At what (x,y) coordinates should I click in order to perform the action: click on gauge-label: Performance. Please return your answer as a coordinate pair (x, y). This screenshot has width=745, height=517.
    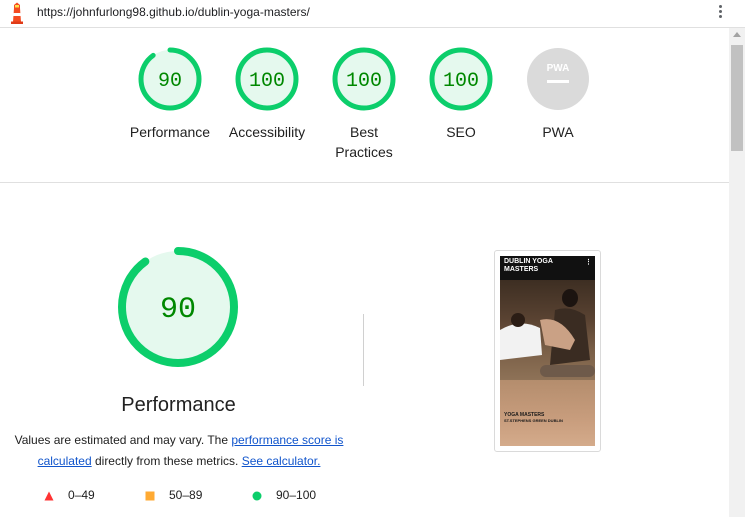
    Looking at the image, I should click on (170, 132).